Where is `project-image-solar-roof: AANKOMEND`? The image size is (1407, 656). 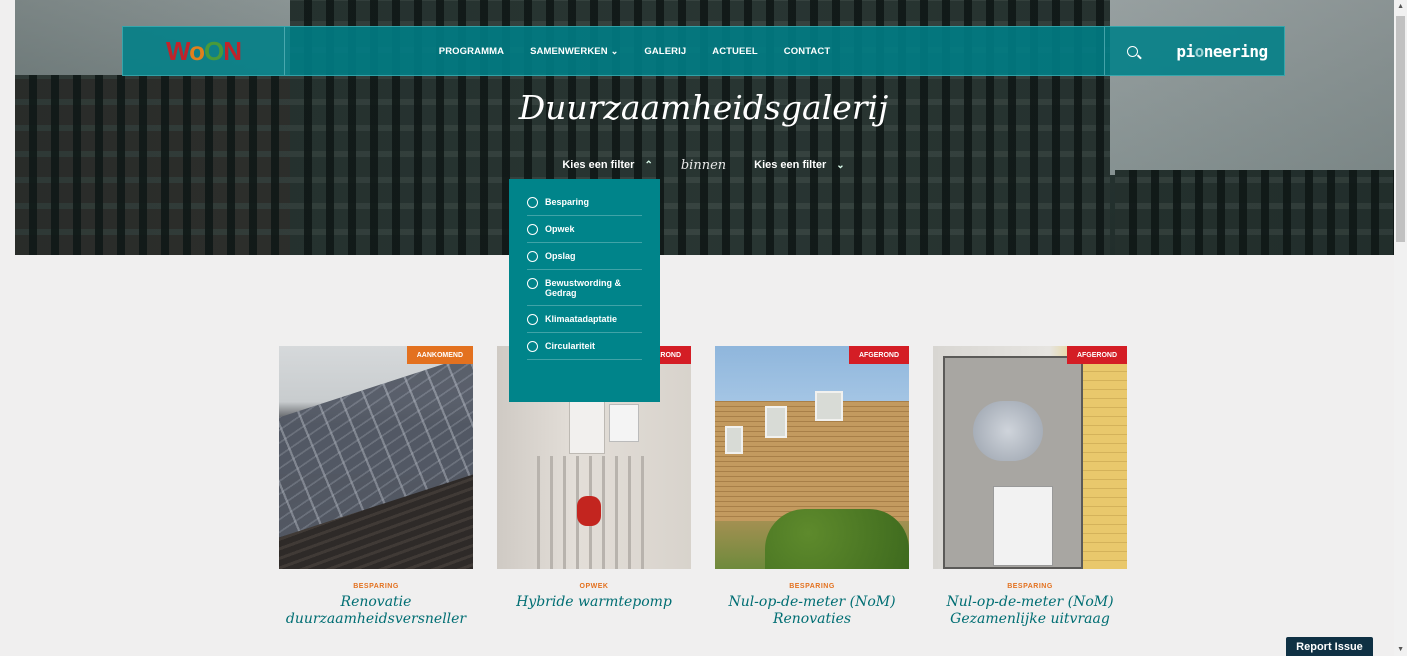
project-image-solar-roof: AANKOMEND is located at coordinates (376, 457).